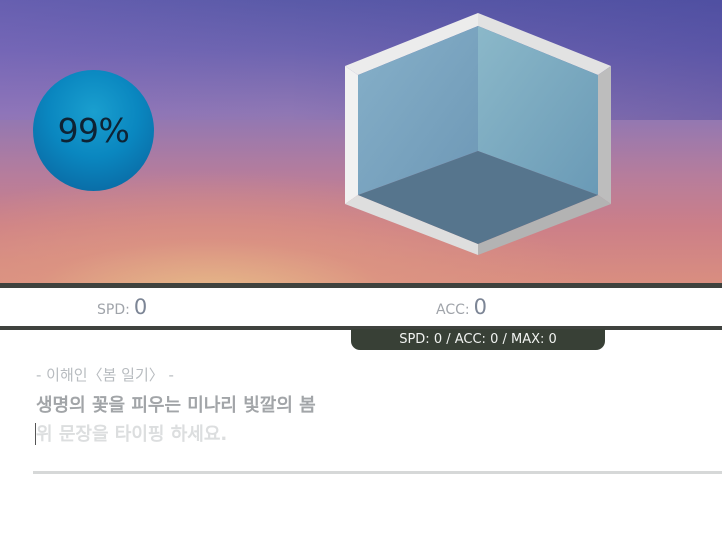 The width and height of the screenshot is (722, 545). What do you see at coordinates (364, 434) in the screenshot?
I see `typing-input` at bounding box center [364, 434].